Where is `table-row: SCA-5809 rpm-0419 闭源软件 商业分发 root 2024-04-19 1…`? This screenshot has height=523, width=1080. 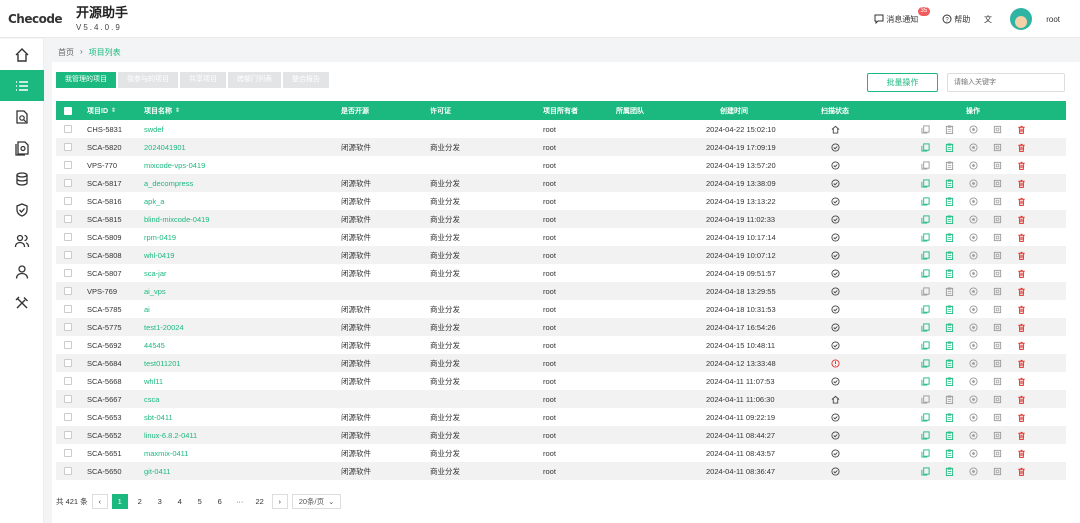 table-row: SCA-5809 rpm-0419 闭源软件 商业分发 root 2024-04-19 1… is located at coordinates (561, 237).